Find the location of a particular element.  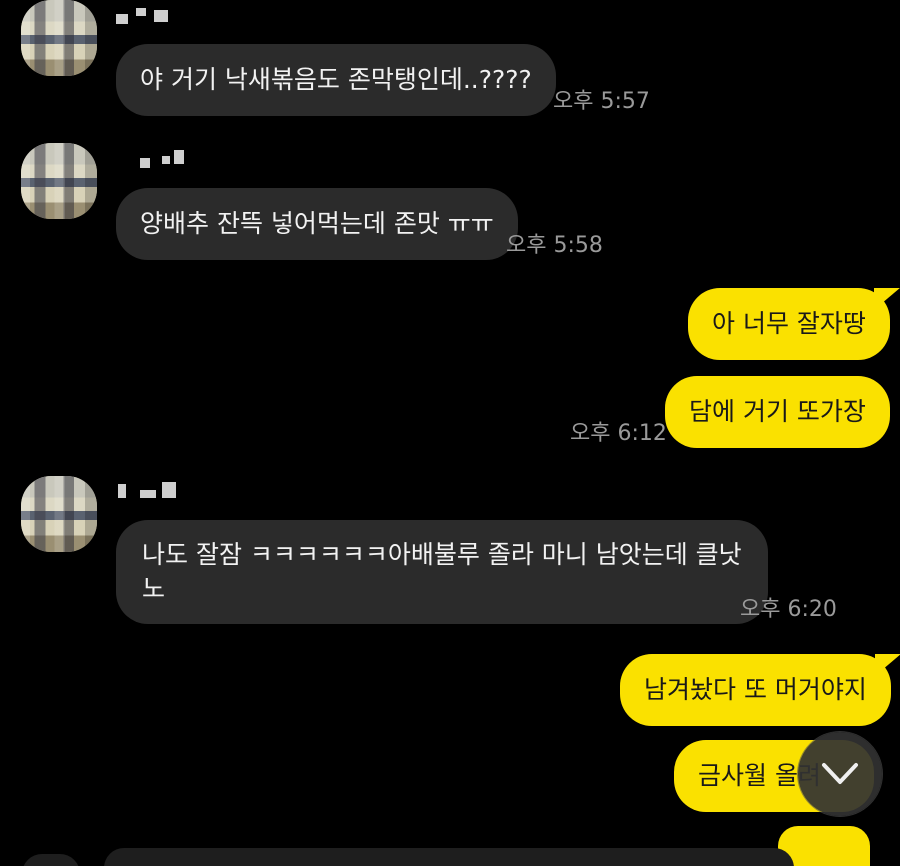

message-timestamp: 오후 5:58 is located at coordinates (554, 245).